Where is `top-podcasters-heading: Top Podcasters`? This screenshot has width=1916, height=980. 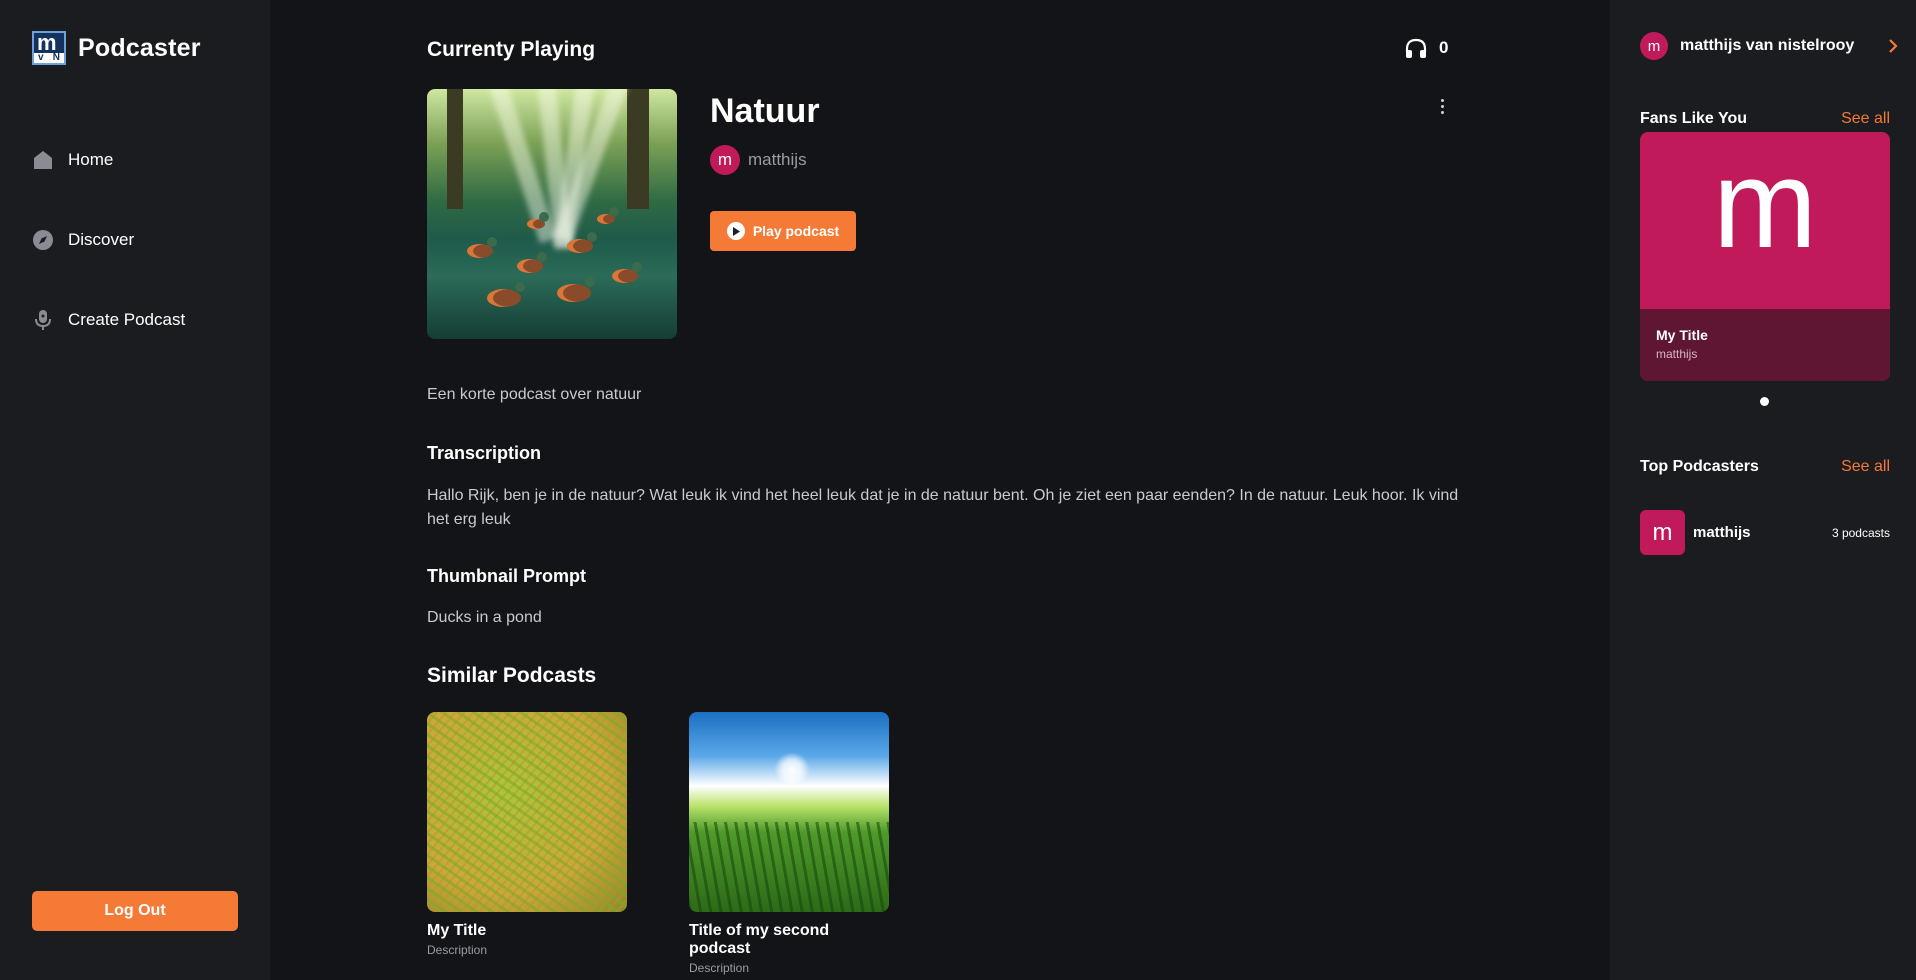
top-podcasters-heading: Top Podcasters is located at coordinates (1699, 466).